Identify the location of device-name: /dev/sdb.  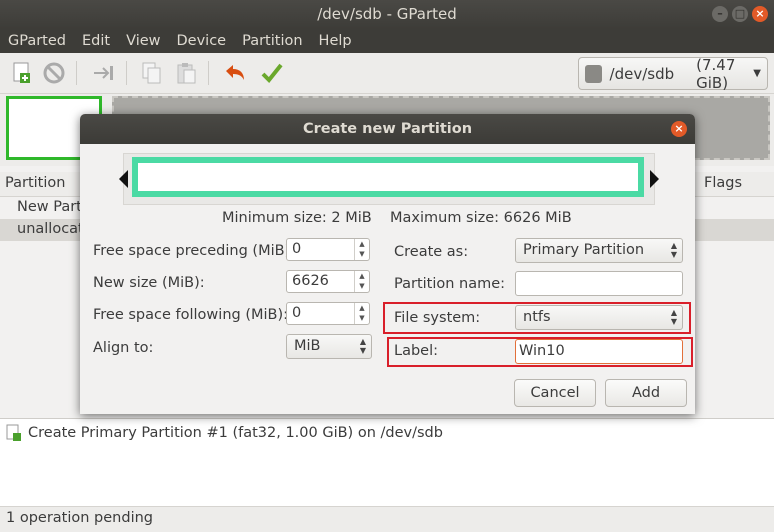
(642, 73).